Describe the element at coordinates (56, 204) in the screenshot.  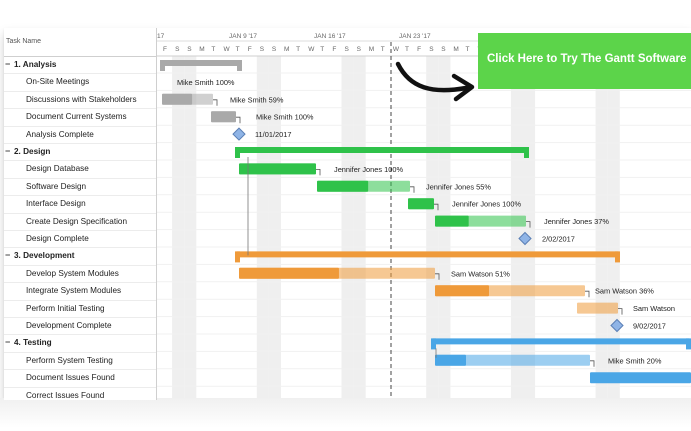
I see `task-name: Interface Design` at that location.